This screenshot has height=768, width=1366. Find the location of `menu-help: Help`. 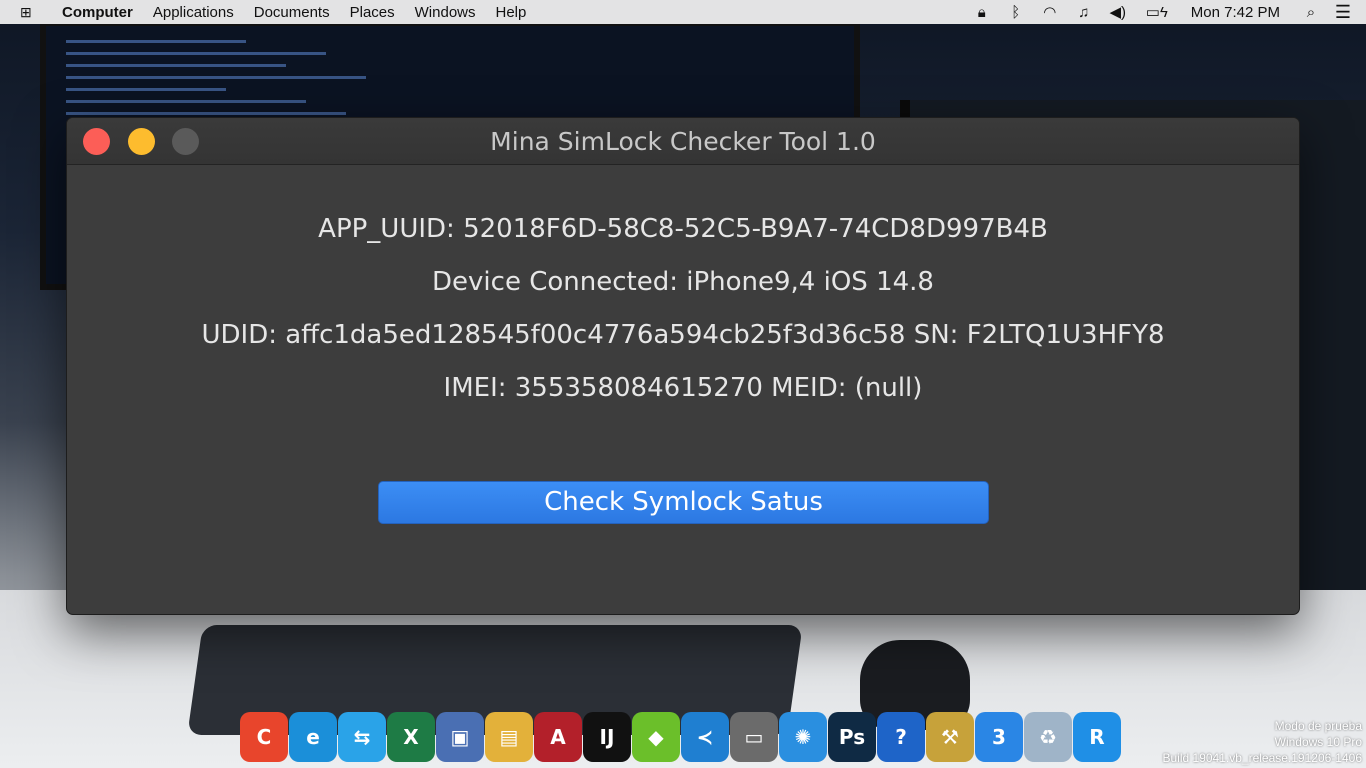

menu-help: Help is located at coordinates (511, 12).